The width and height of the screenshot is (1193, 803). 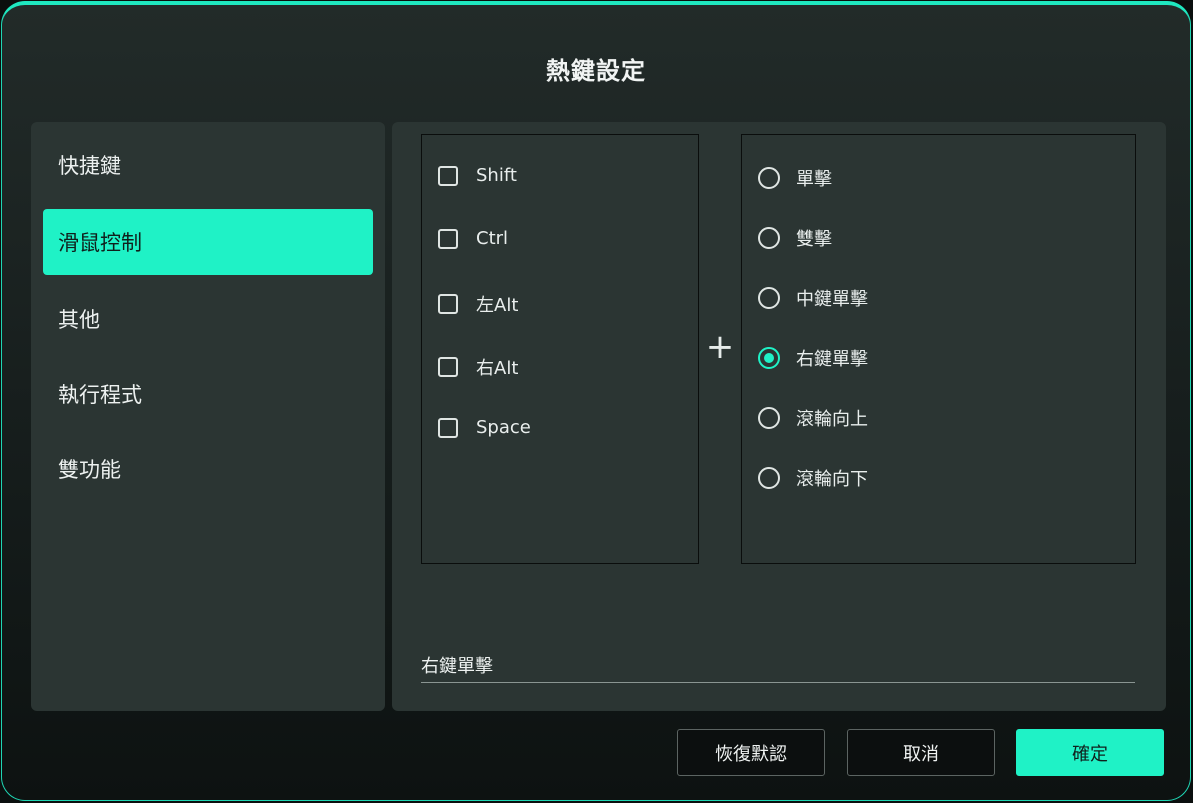 What do you see at coordinates (100, 395) in the screenshot?
I see `sidebar-item-label: 執行程式` at bounding box center [100, 395].